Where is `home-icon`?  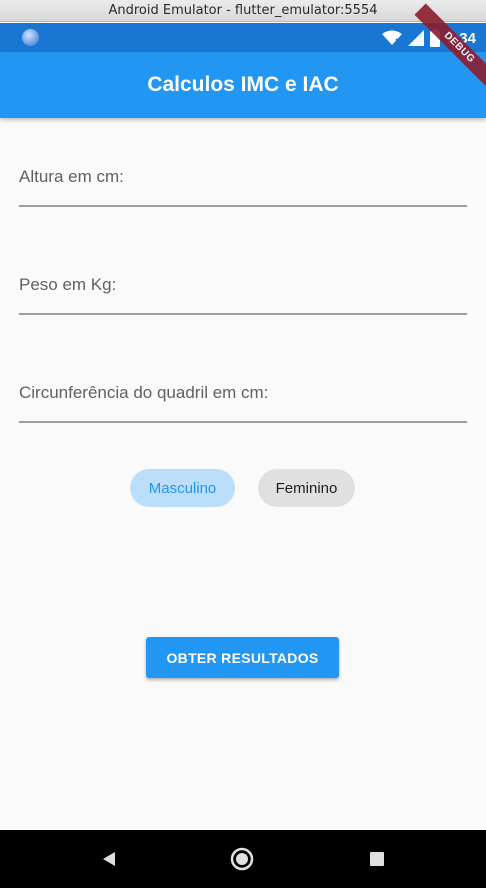
home-icon is located at coordinates (242, 859).